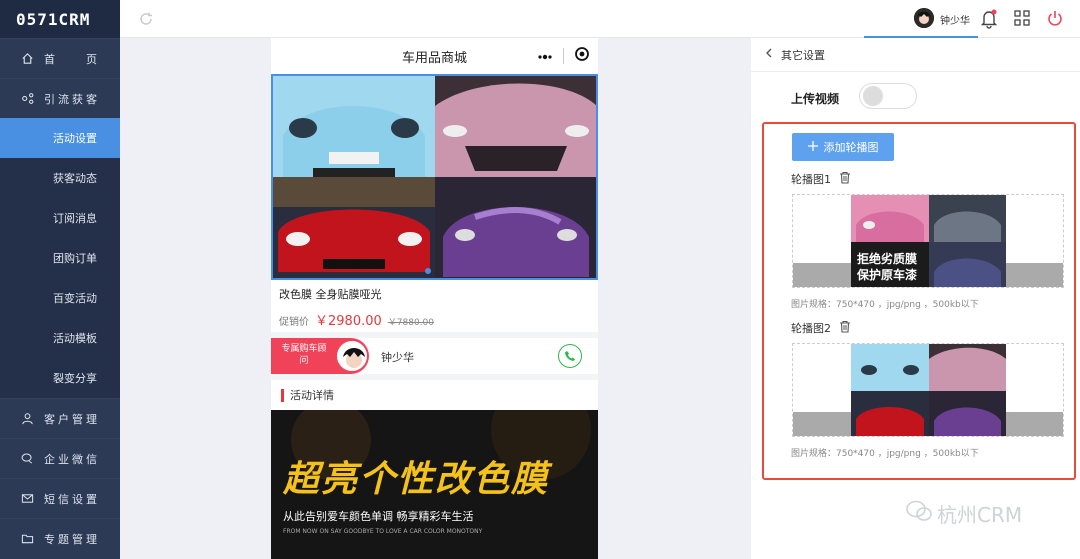  I want to click on car-image-pink, so click(515, 126).